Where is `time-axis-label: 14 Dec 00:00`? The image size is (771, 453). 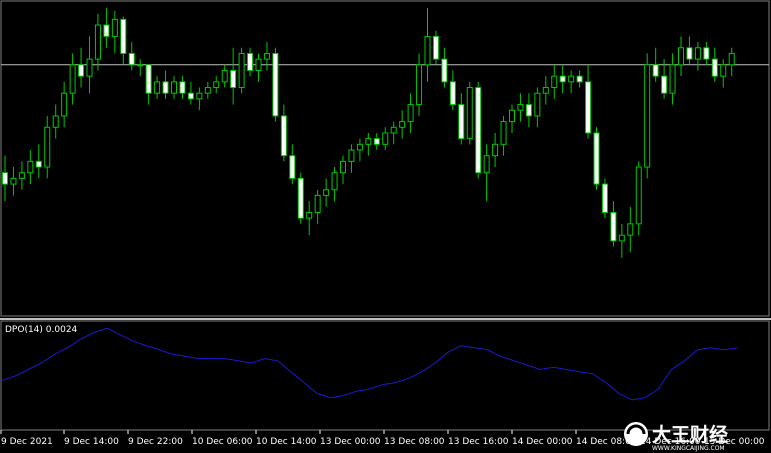 time-axis-label: 14 Dec 00:00 is located at coordinates (542, 442).